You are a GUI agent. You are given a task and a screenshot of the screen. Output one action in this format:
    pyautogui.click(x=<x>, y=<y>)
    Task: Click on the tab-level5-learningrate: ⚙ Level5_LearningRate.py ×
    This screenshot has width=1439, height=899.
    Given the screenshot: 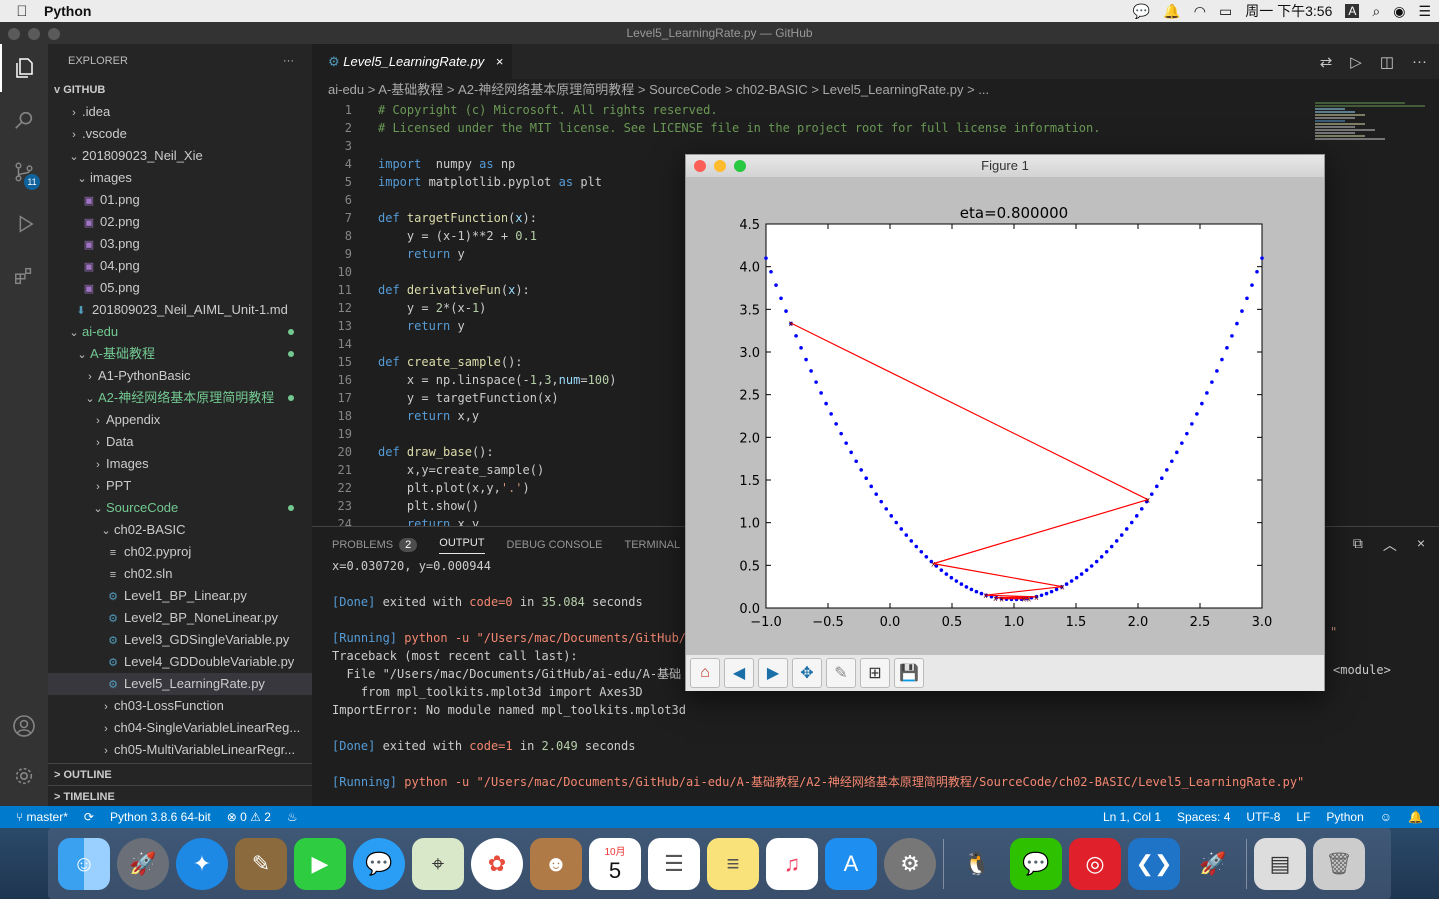 What is the action you would take?
    pyautogui.click(x=412, y=61)
    